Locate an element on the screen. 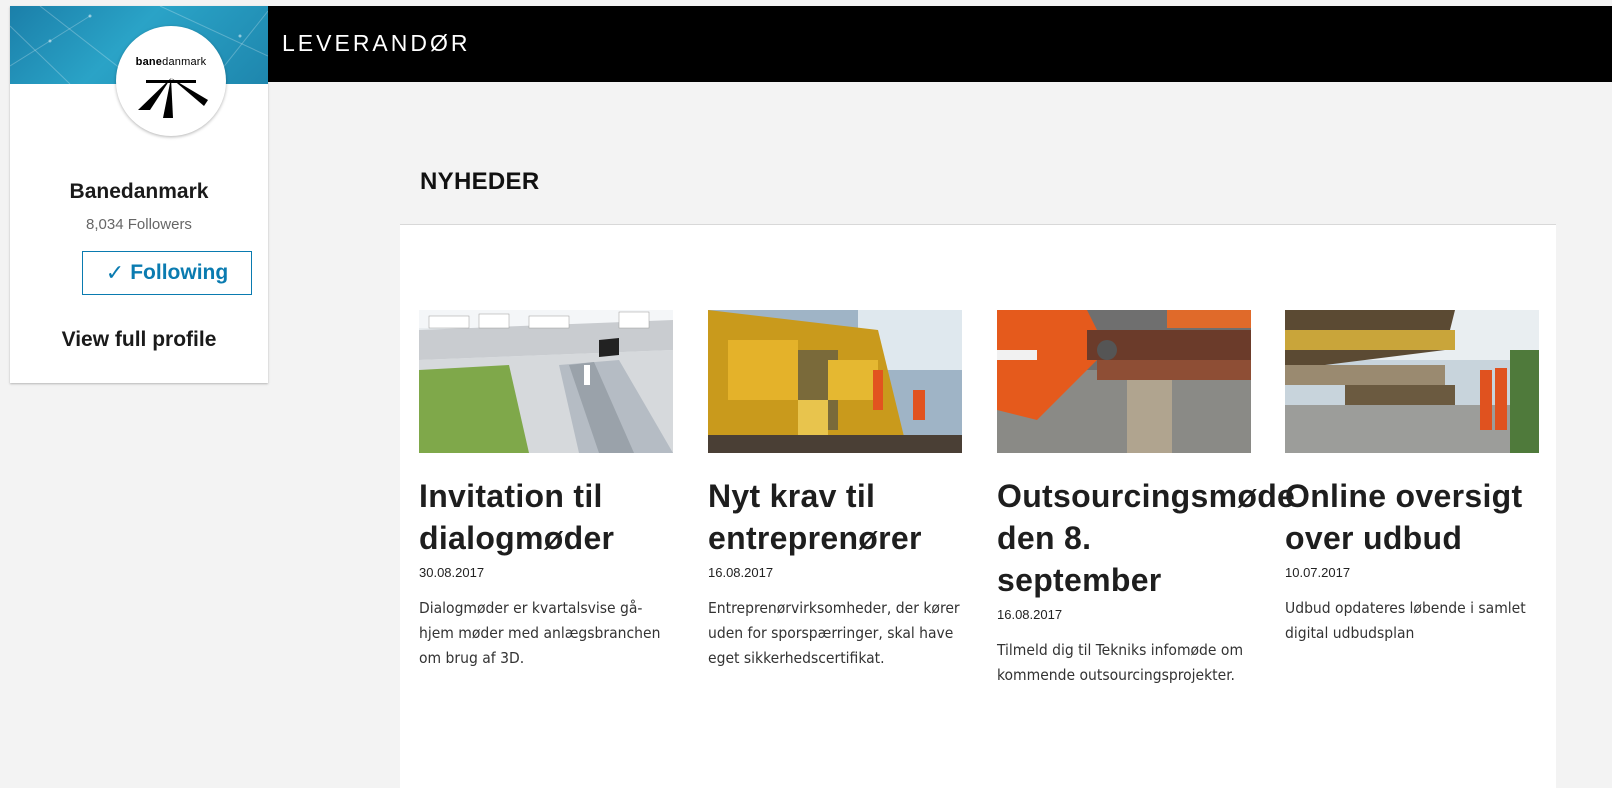 The height and width of the screenshot is (788, 1612). news-date: 30.08.2017 is located at coordinates (452, 572).